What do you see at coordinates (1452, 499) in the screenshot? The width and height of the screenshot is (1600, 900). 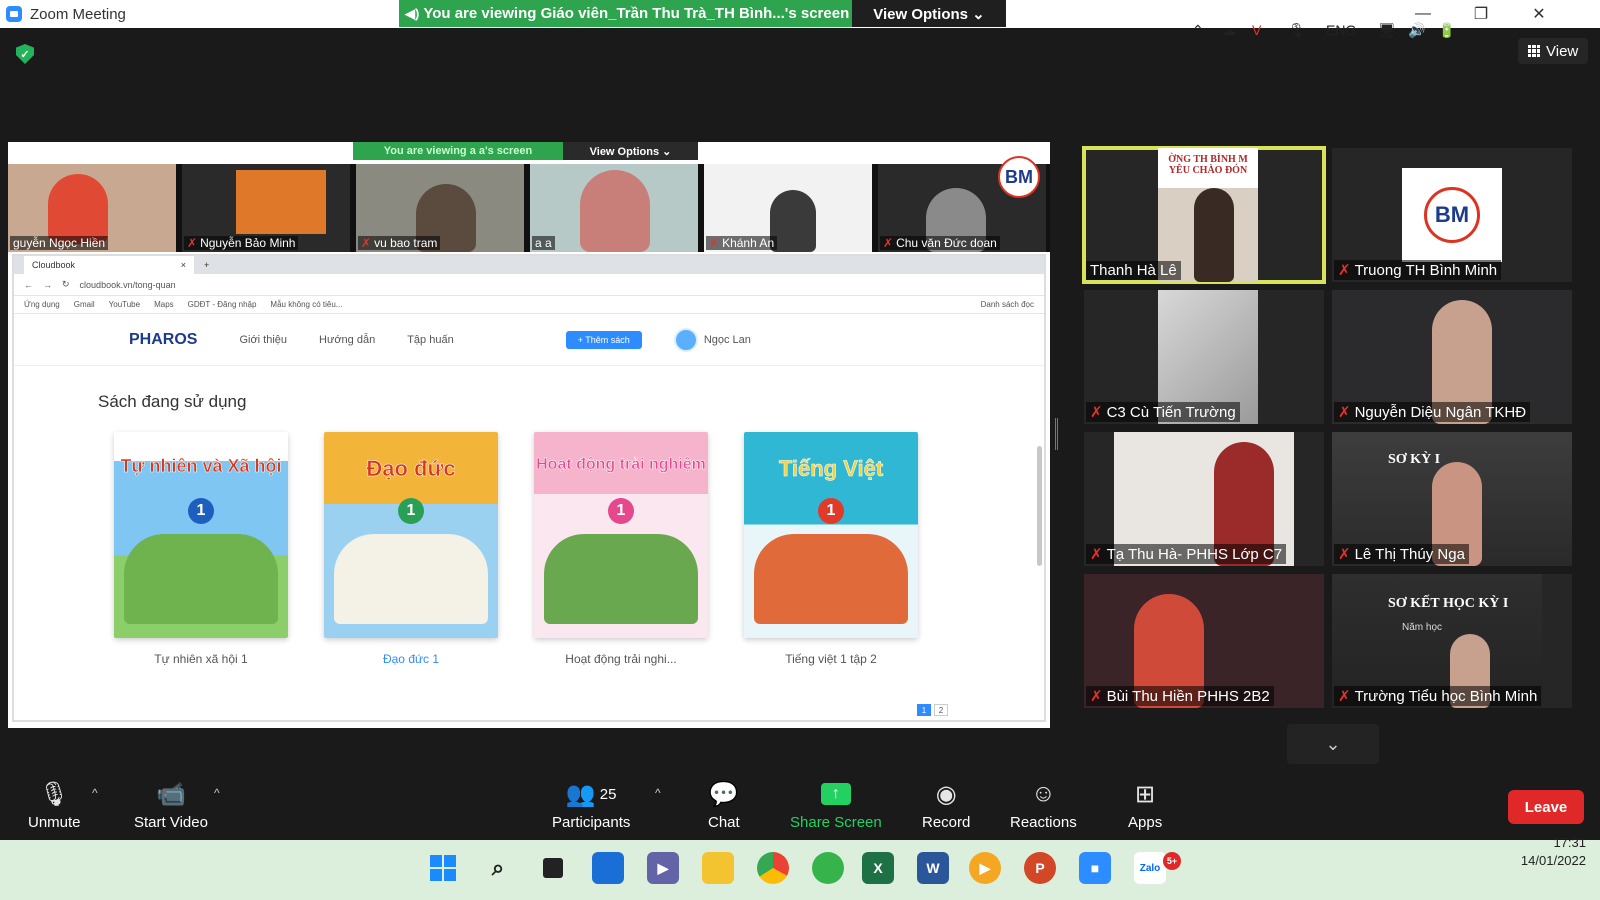 I see `participant-tile: SƠ KỲ I ✗ Lê Thị Thúy Nga` at bounding box center [1452, 499].